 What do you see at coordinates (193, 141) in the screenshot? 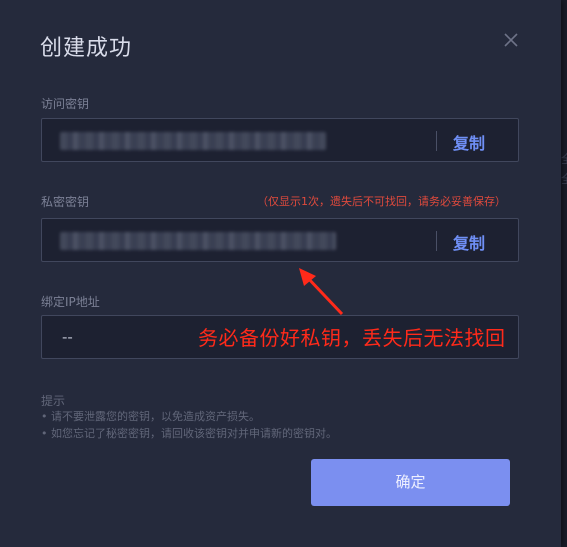
I see `access-key-masked-value` at bounding box center [193, 141].